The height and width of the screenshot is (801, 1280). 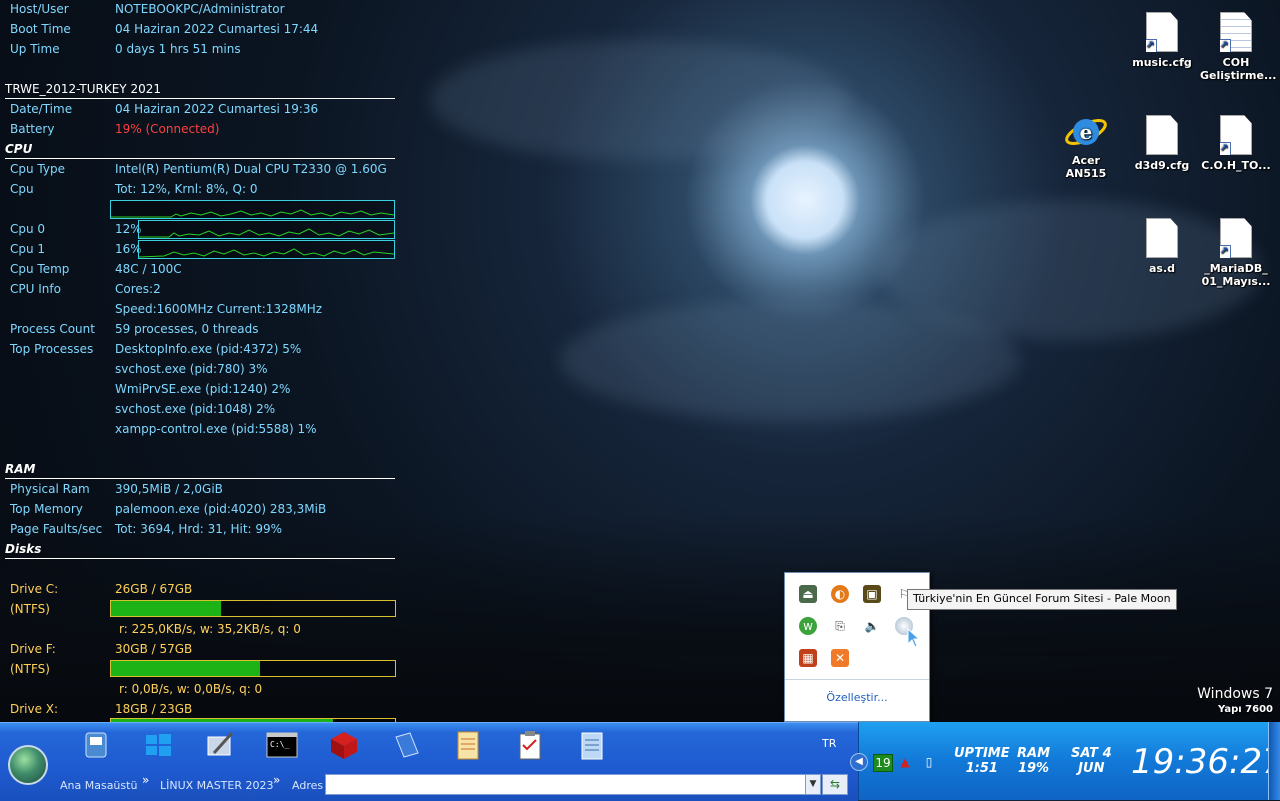 I want to click on desktop-icon-d3d9-cfg: d3d9.cfg, so click(x=1162, y=143).